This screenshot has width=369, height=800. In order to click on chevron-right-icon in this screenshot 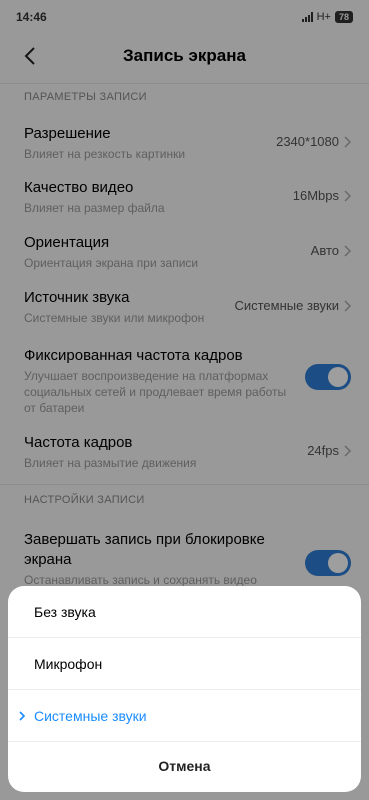, I will do `click(22, 715)`.